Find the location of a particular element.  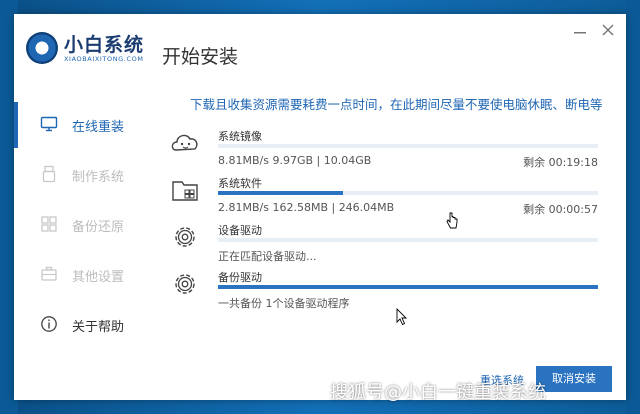

window-controls is located at coordinates (578, 30).